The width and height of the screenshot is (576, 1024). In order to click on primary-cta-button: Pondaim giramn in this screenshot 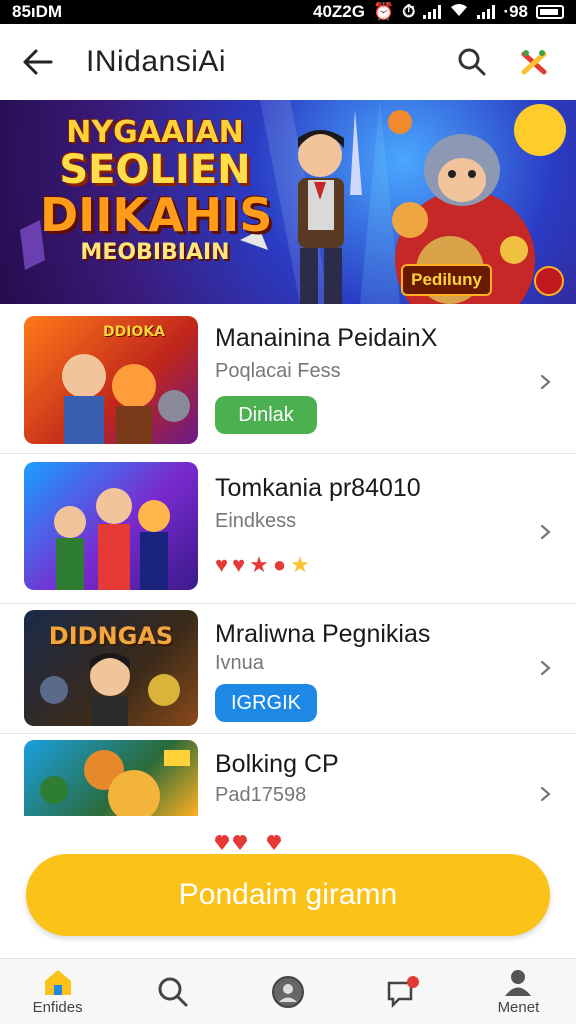, I will do `click(288, 895)`.